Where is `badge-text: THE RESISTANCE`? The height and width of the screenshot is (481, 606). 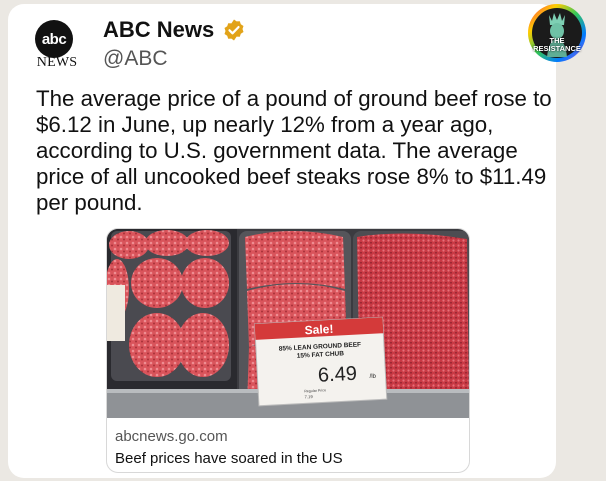
badge-text: THE RESISTANCE is located at coordinates (557, 45).